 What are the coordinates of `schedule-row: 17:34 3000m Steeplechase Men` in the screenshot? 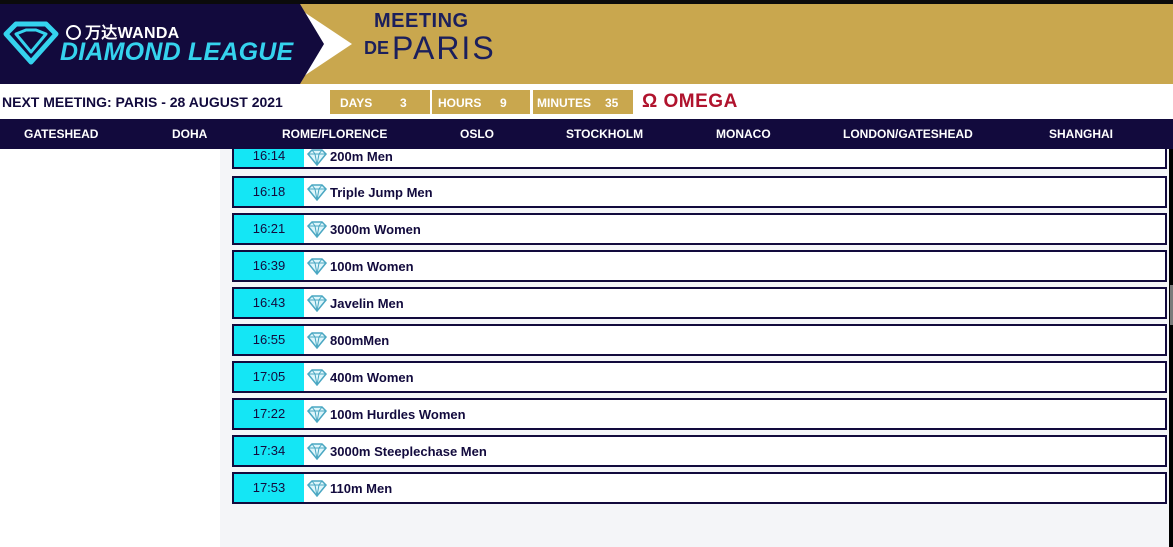 It's located at (699, 451).